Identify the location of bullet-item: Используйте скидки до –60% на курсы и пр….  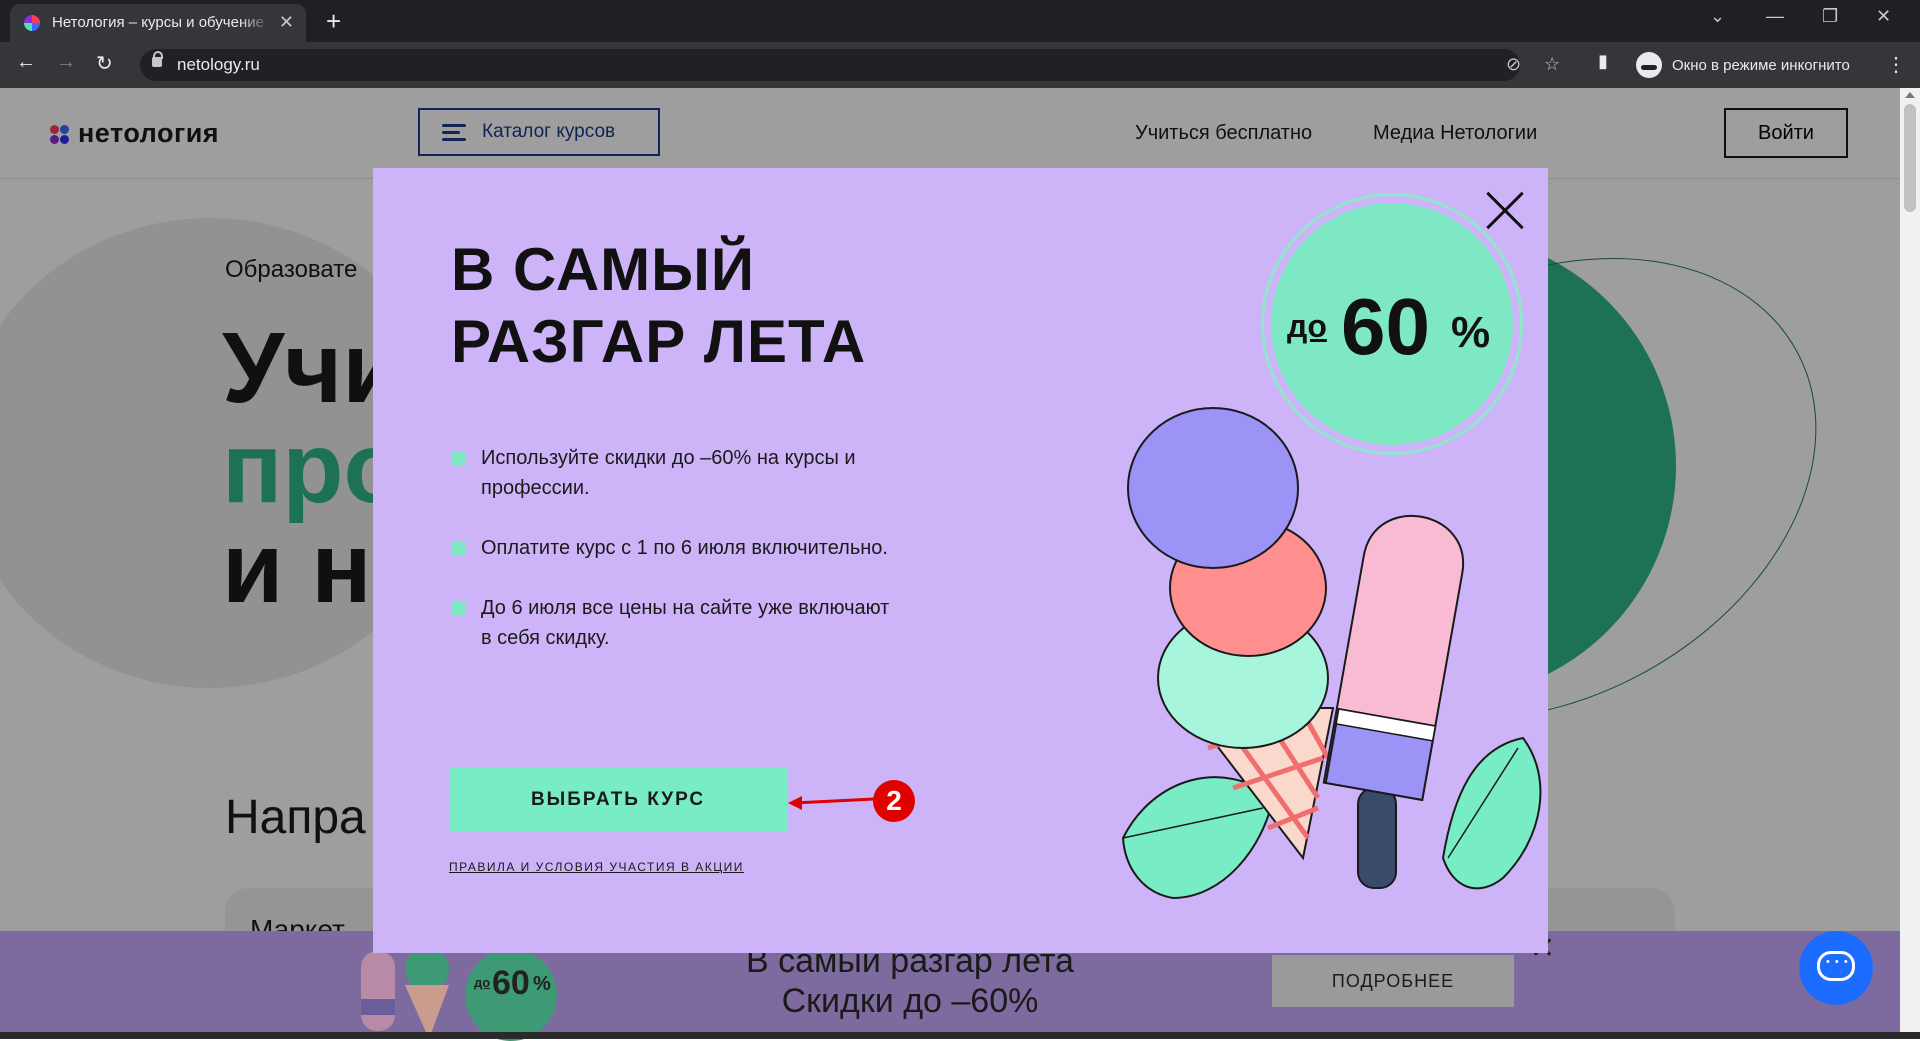
(676, 473).